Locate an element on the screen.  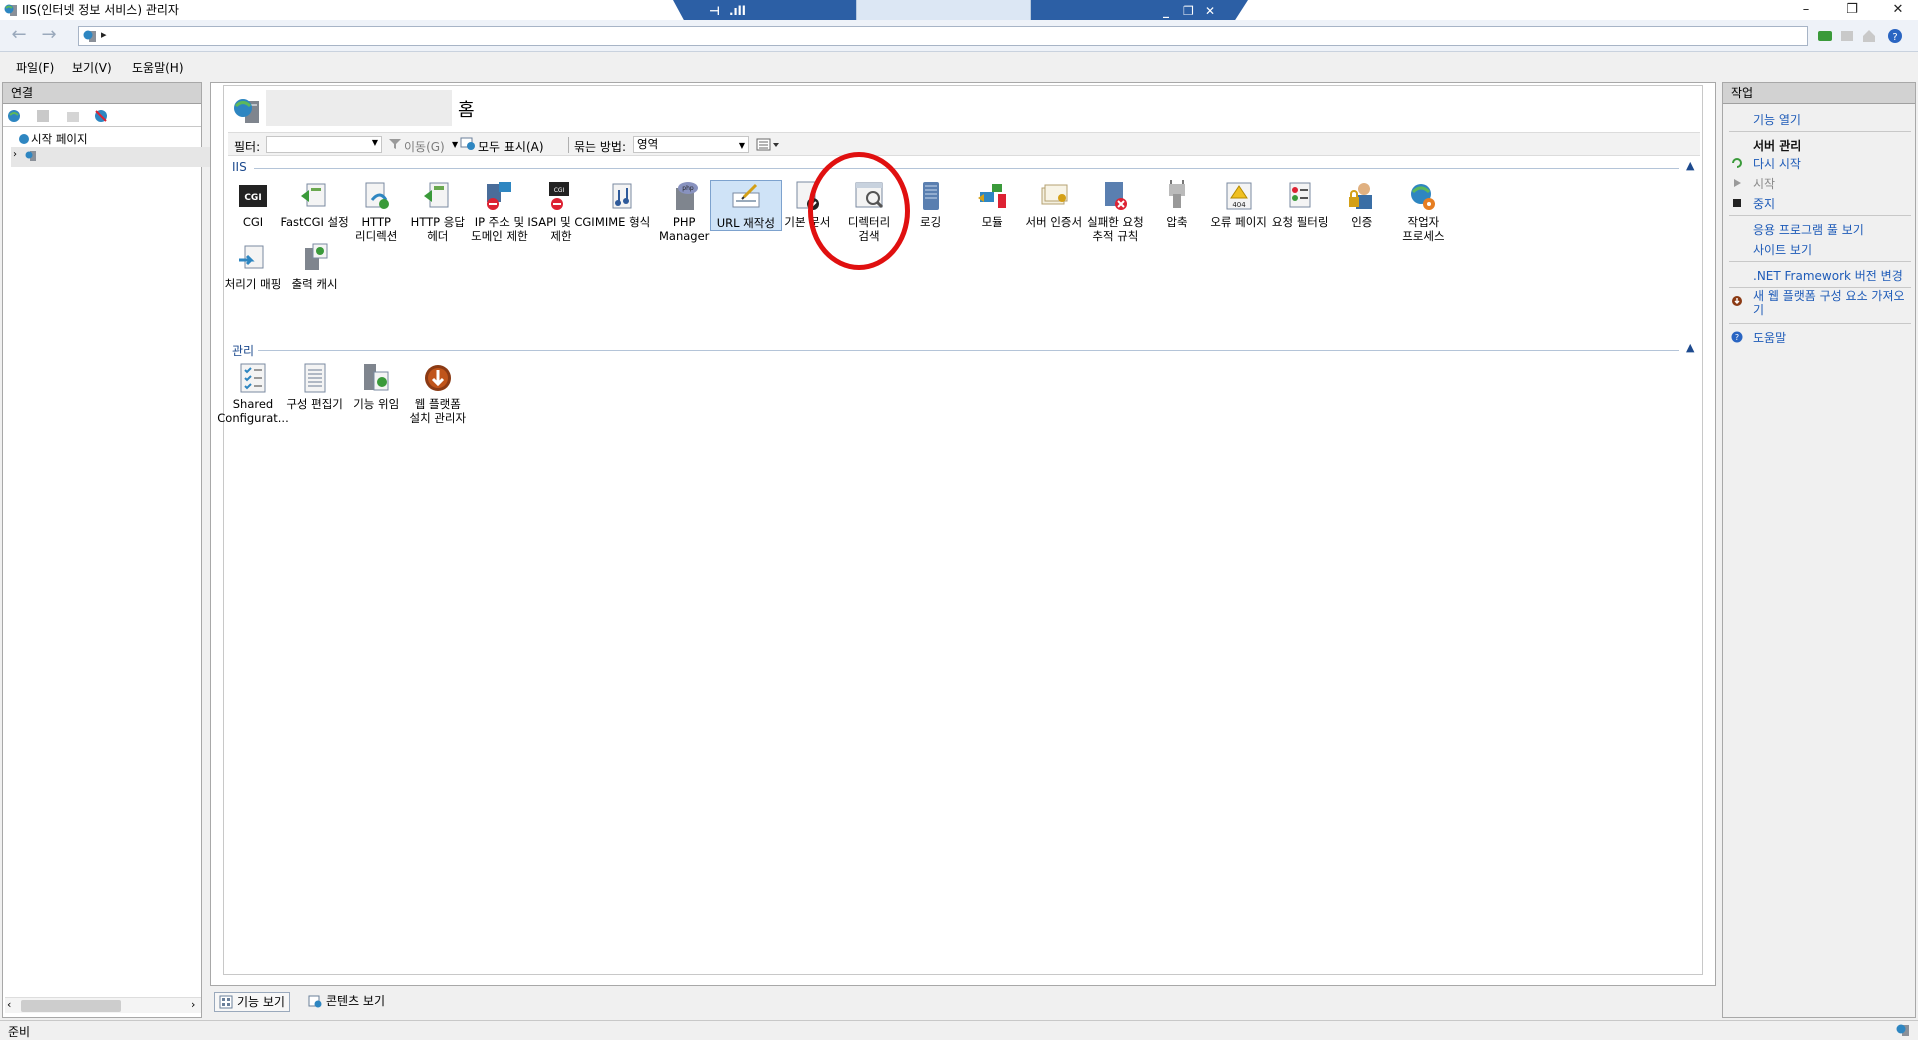
collapse-management-icon: ▲ is located at coordinates (1690, 347).